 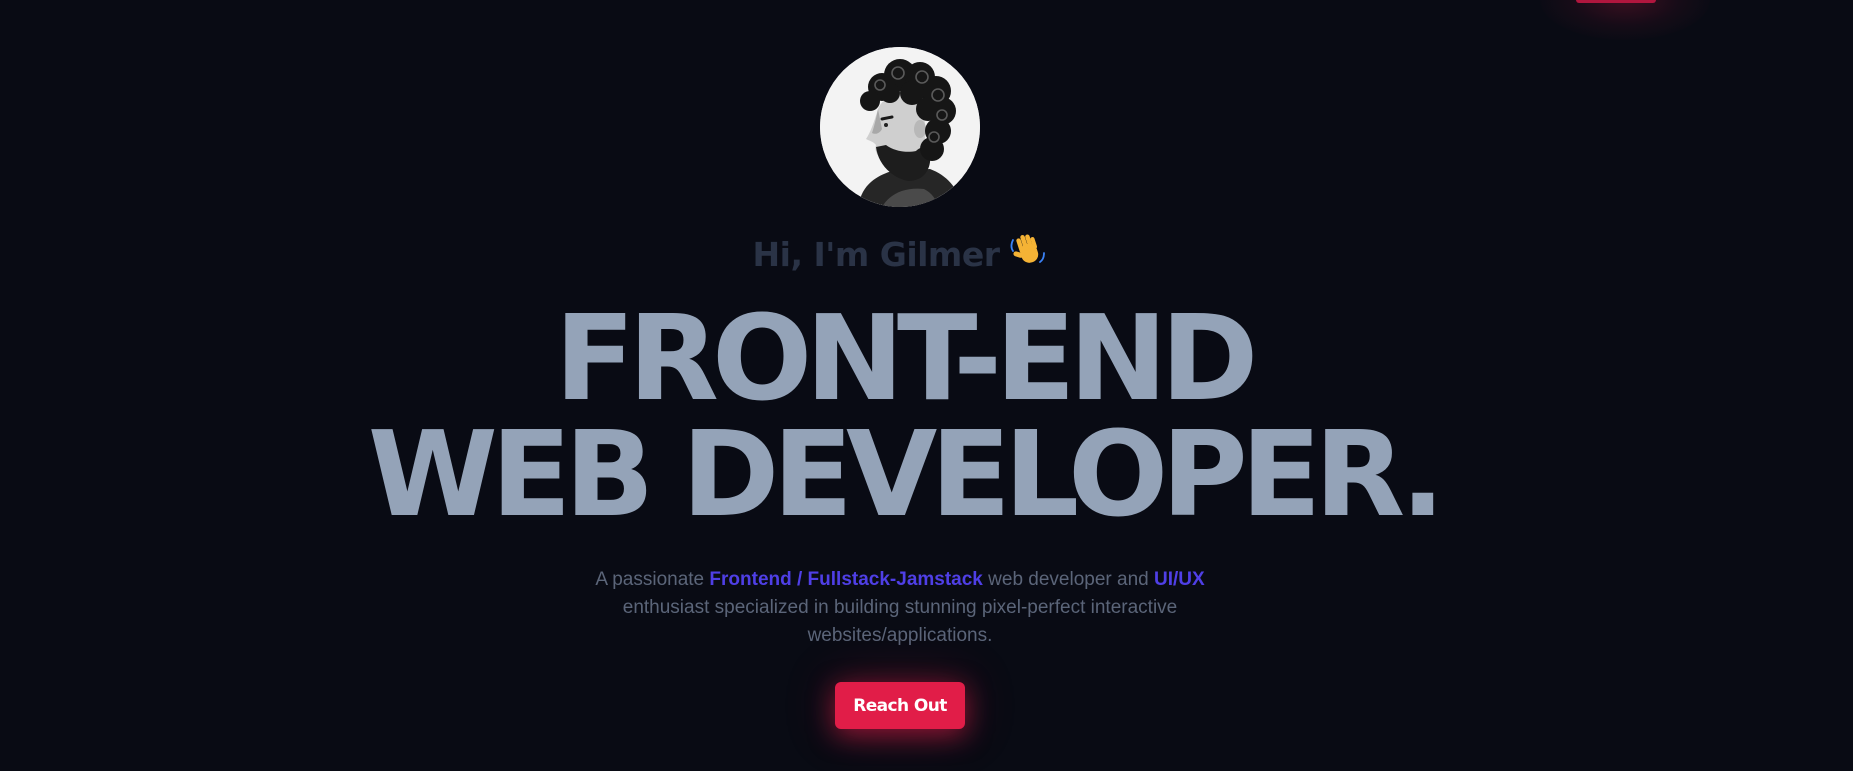 What do you see at coordinates (900, 705) in the screenshot?
I see `reach-out-button: Reach Out` at bounding box center [900, 705].